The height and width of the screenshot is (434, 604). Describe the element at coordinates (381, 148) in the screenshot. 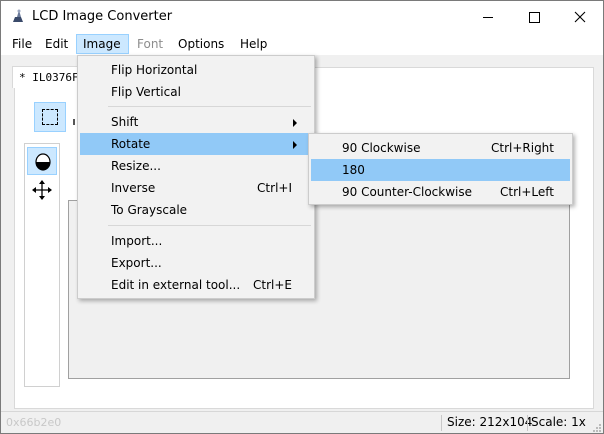

I see `menu-item-label: 90 Clockwise` at that location.